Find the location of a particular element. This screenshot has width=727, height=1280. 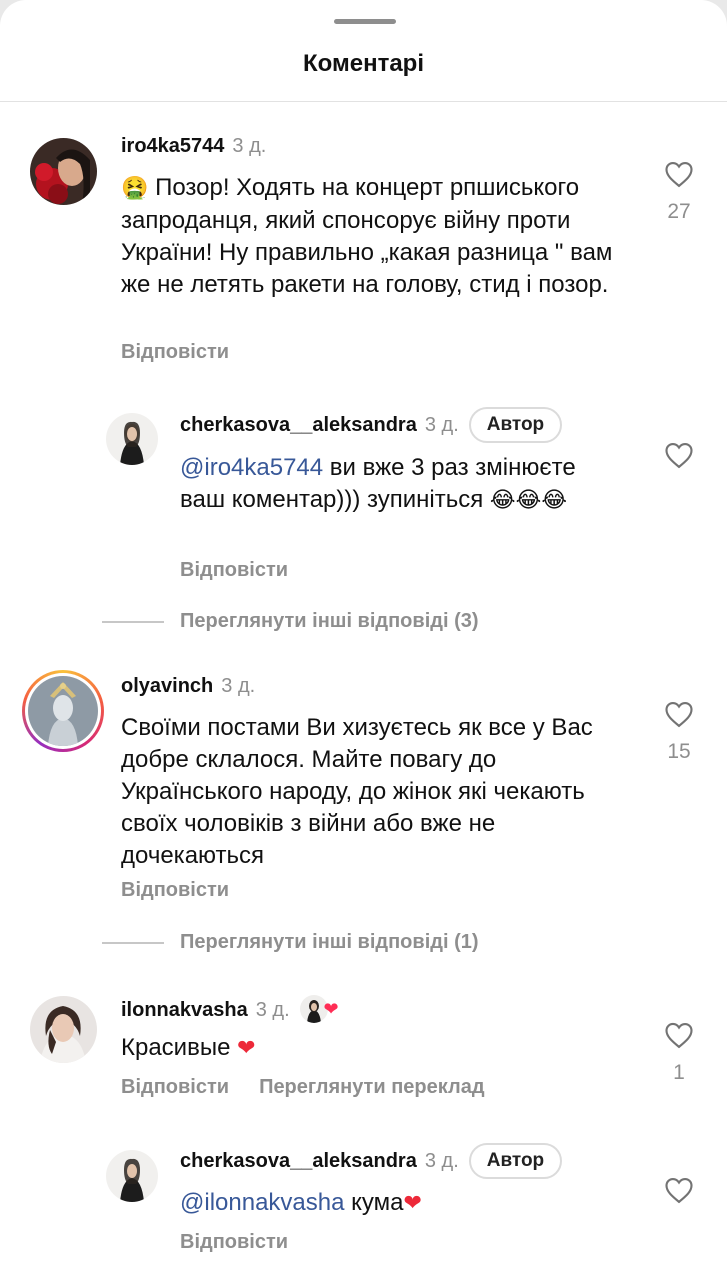

view-replies-label: Переглянути інші відповіді (3) is located at coordinates (329, 621).